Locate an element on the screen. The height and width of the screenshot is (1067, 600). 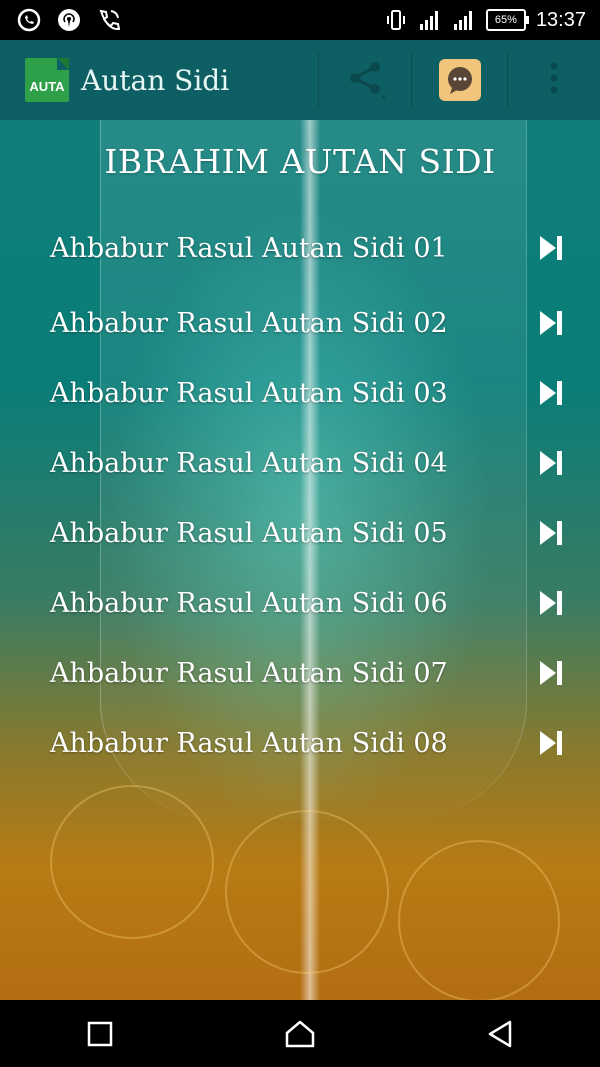
app-logo: AUTA is located at coordinates (47, 80).